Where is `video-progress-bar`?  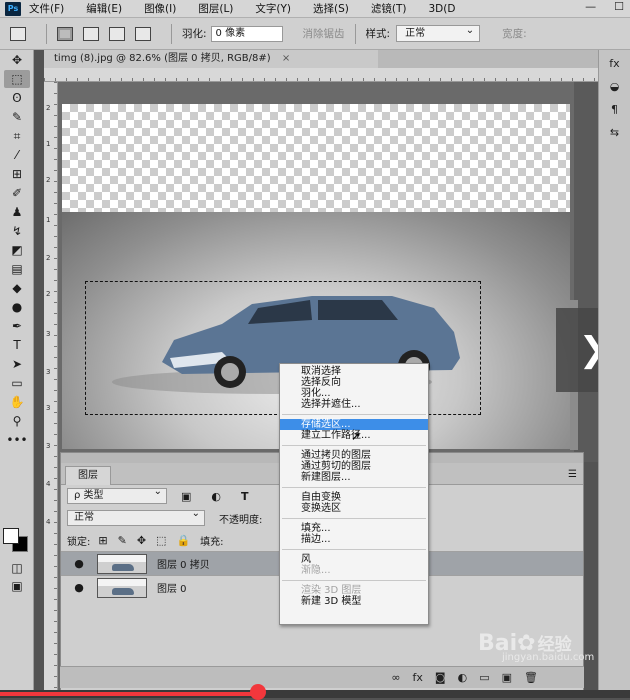 video-progress-bar is located at coordinates (315, 694).